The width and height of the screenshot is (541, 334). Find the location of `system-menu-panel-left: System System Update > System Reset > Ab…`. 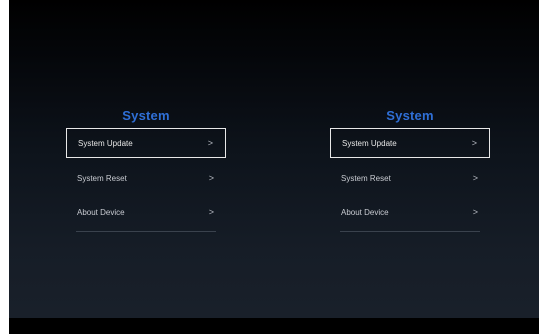

system-menu-panel-left: System System Update > System Reset > Ab… is located at coordinates (146, 166).